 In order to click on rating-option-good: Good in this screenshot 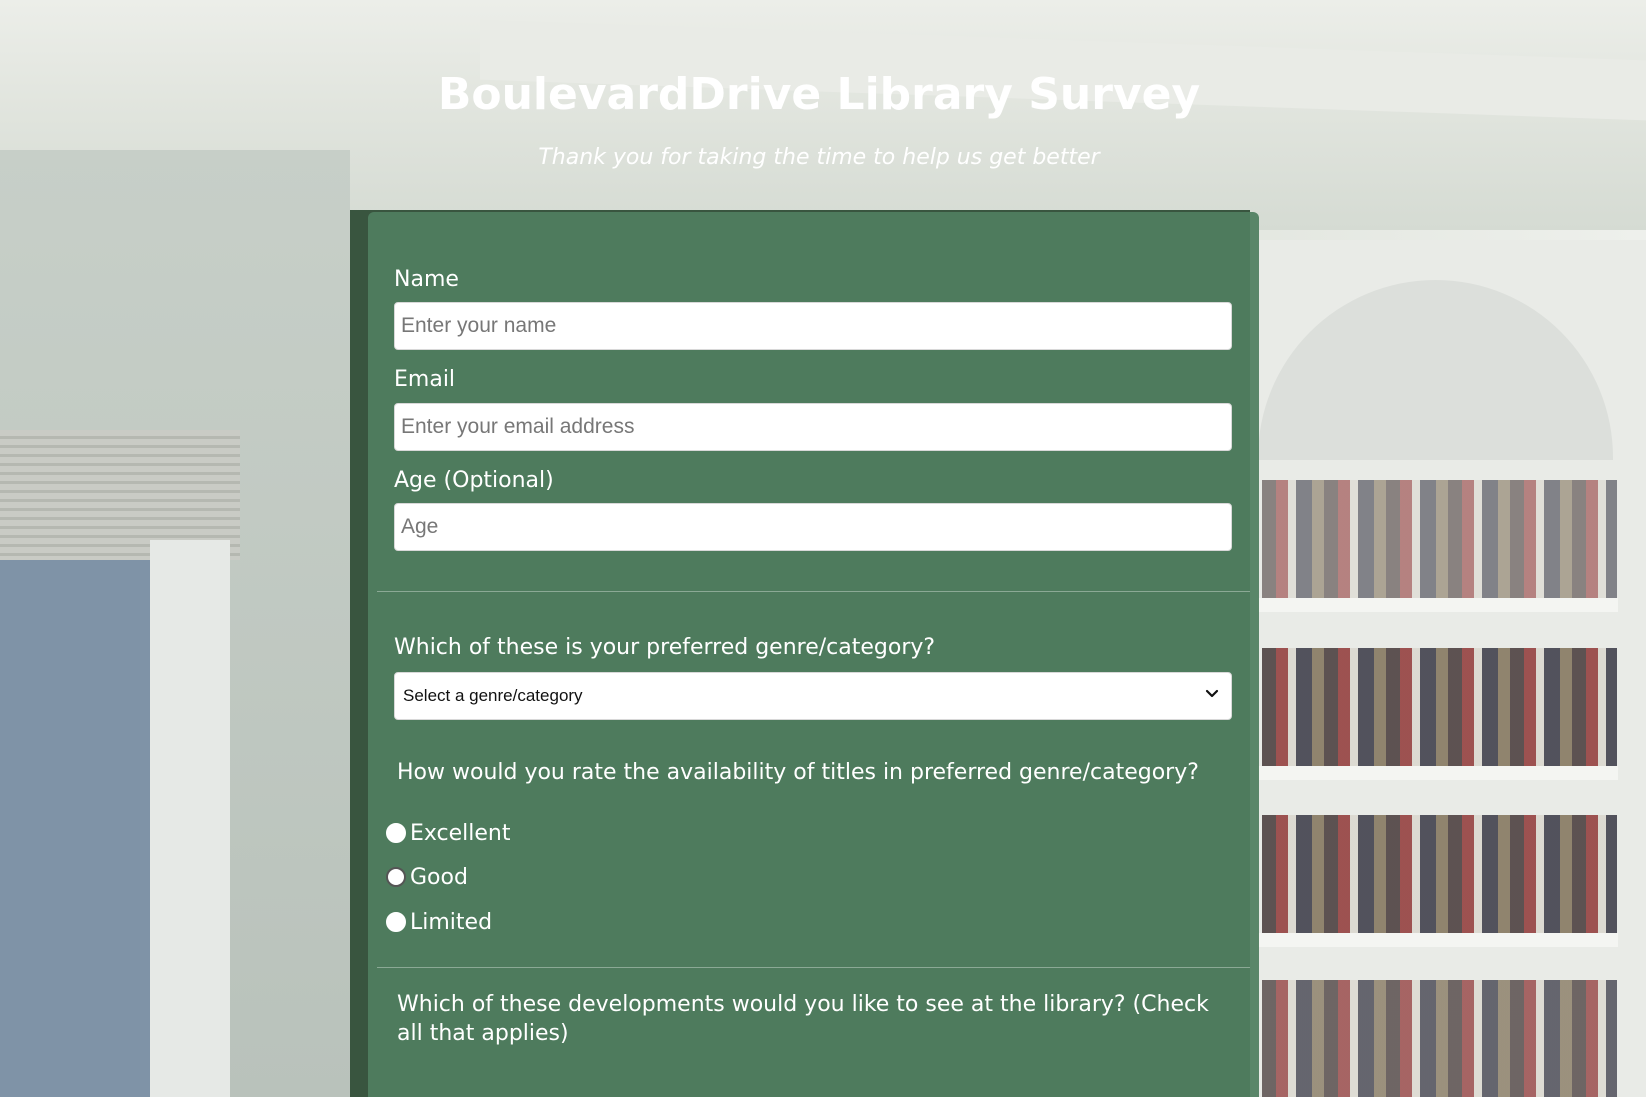, I will do `click(427, 877)`.